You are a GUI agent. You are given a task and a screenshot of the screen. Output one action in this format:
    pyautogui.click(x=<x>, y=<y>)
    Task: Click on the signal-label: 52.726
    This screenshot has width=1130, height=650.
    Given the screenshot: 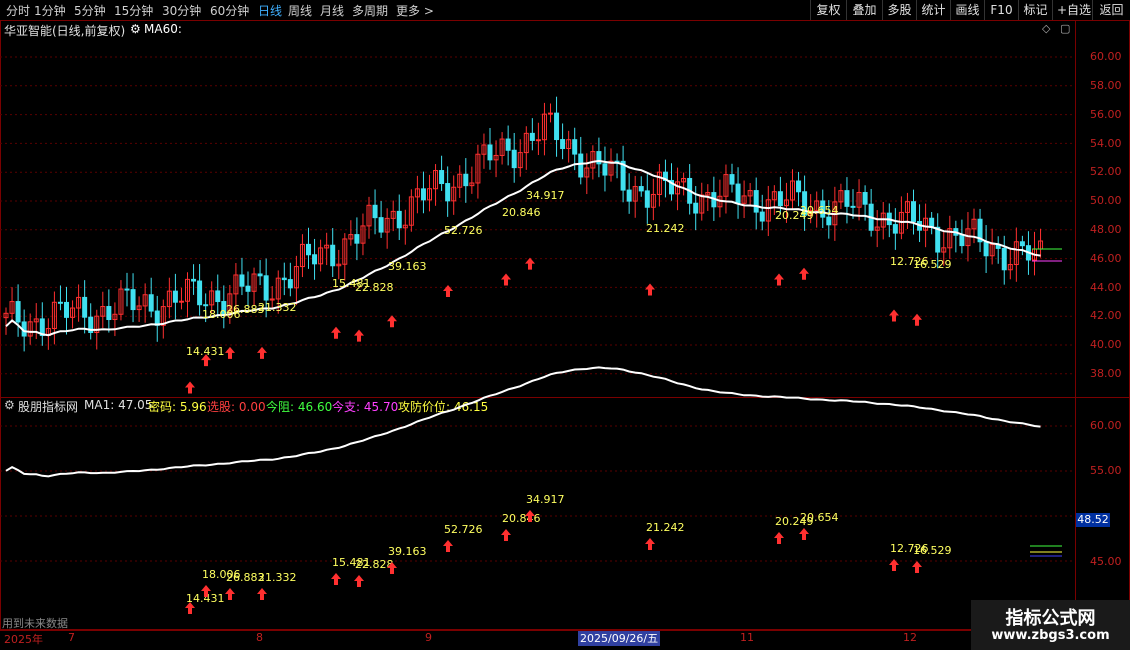 What is the action you would take?
    pyautogui.click(x=463, y=230)
    